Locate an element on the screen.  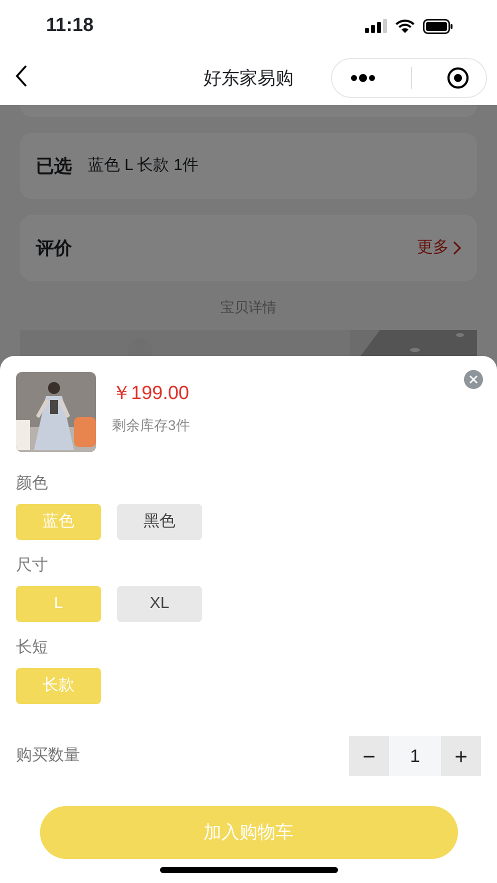
spec-label: 长短 is located at coordinates (32, 648).